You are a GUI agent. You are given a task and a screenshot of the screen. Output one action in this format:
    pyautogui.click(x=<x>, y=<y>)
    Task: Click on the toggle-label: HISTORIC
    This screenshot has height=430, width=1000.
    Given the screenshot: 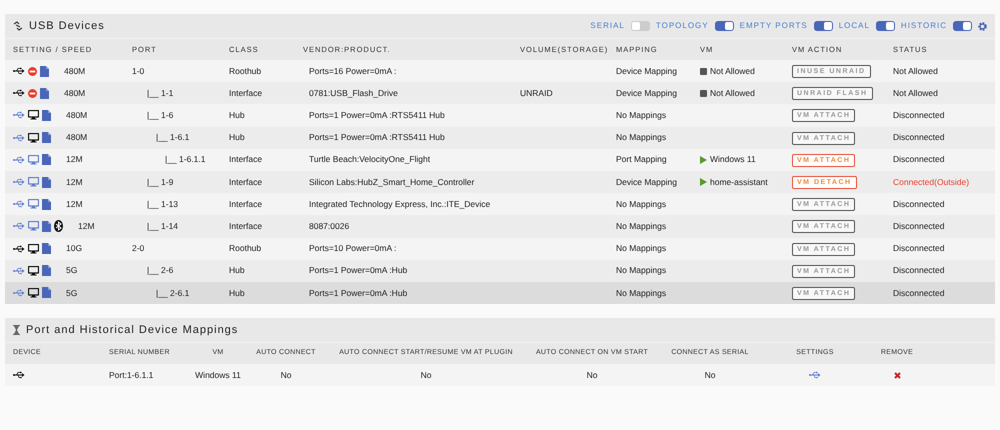 What is the action you would take?
    pyautogui.click(x=923, y=26)
    